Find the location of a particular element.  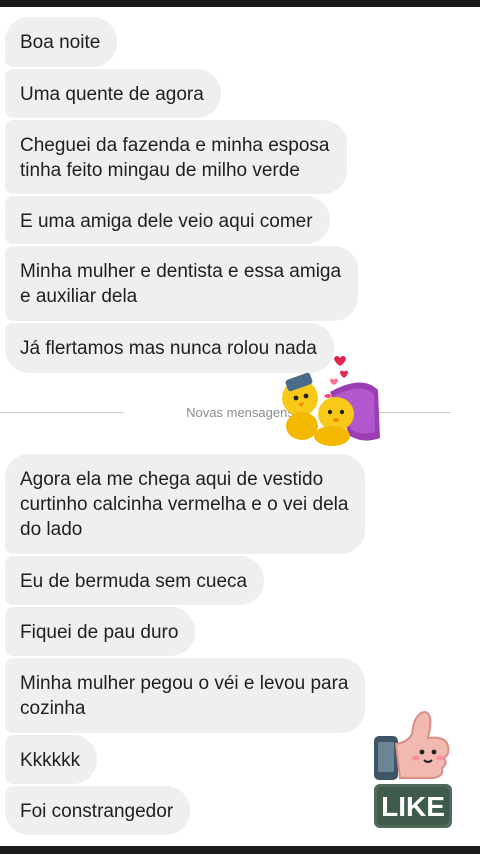

message-text: Boa noite is located at coordinates (60, 42).